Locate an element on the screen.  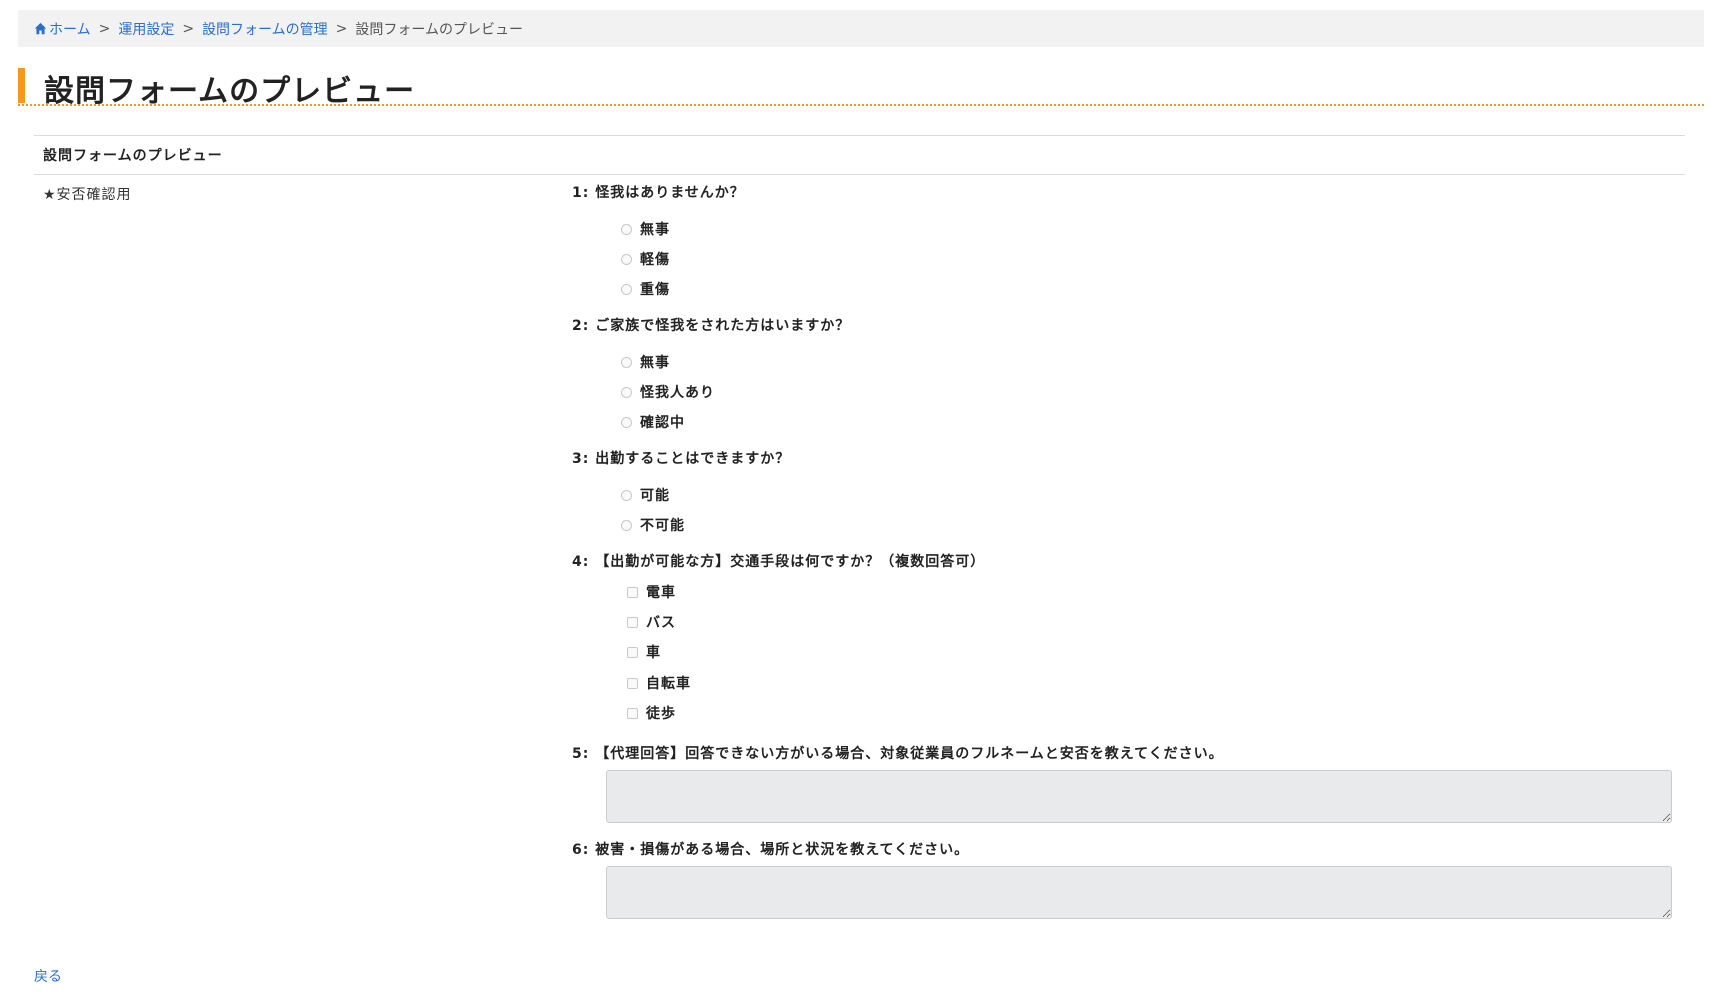
breadcrumb-current: 設問フォームのプレビュー is located at coordinates (439, 29).